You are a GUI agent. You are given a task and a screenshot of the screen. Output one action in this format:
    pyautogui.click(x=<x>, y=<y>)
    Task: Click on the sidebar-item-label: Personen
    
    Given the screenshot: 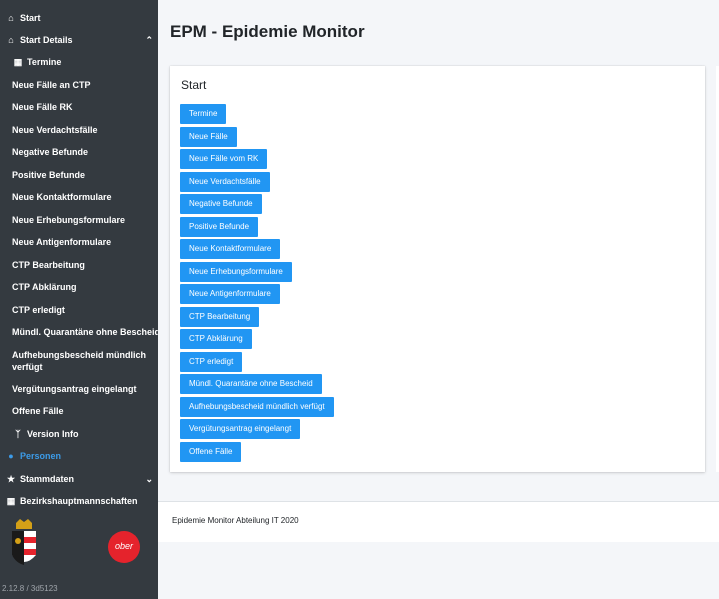 What is the action you would take?
    pyautogui.click(x=41, y=456)
    